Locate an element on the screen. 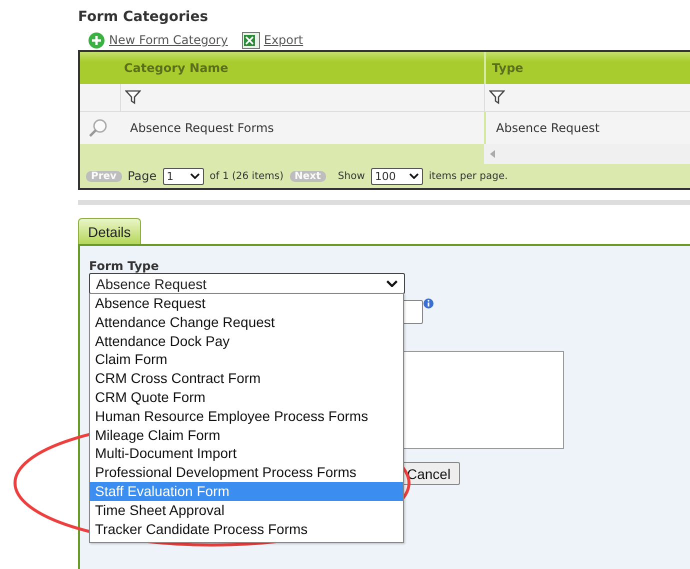 This screenshot has height=569, width=690. info-icon is located at coordinates (428, 303).